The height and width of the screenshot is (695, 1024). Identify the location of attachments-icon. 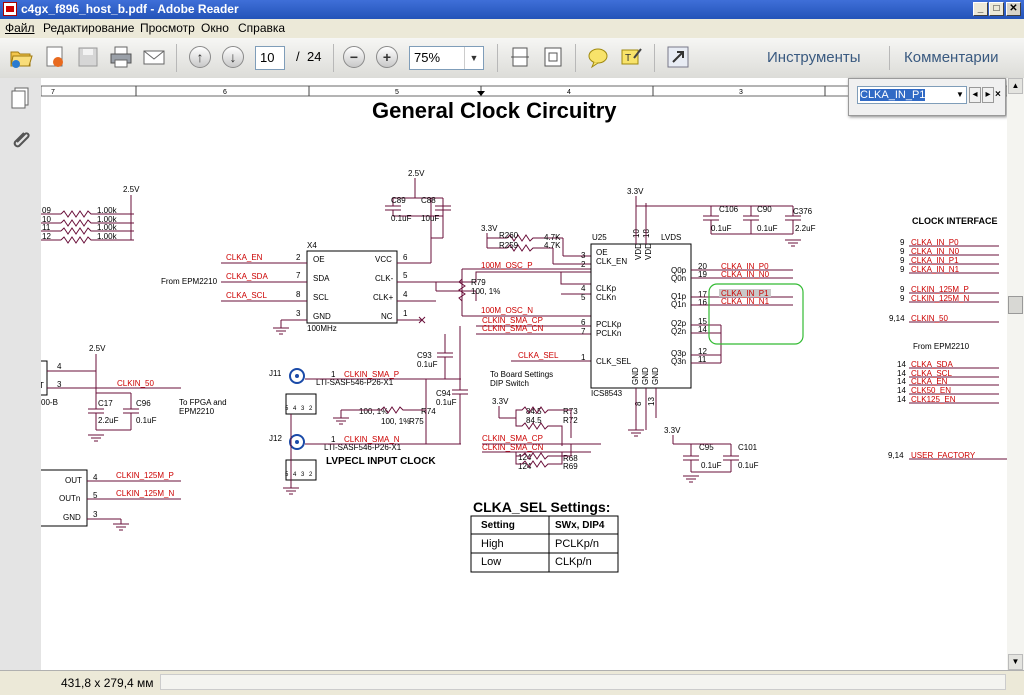
(20, 140).